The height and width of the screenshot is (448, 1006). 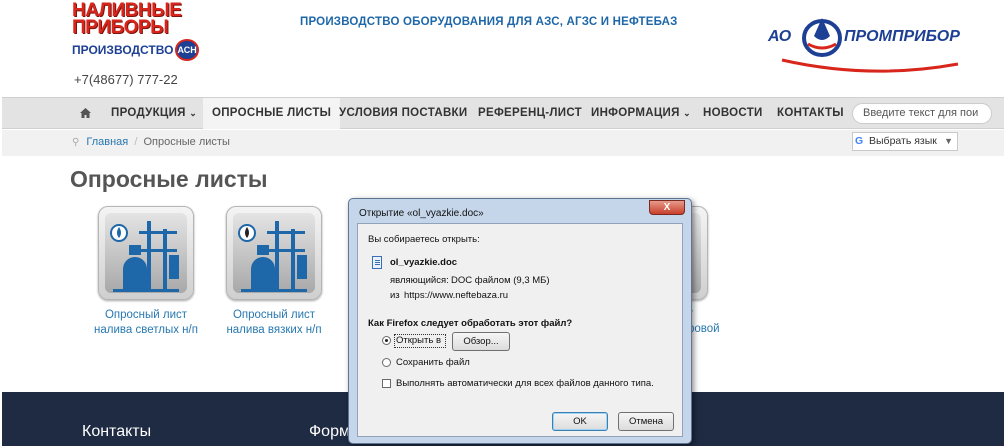 I want to click on ok-button: OK, so click(x=580, y=421).